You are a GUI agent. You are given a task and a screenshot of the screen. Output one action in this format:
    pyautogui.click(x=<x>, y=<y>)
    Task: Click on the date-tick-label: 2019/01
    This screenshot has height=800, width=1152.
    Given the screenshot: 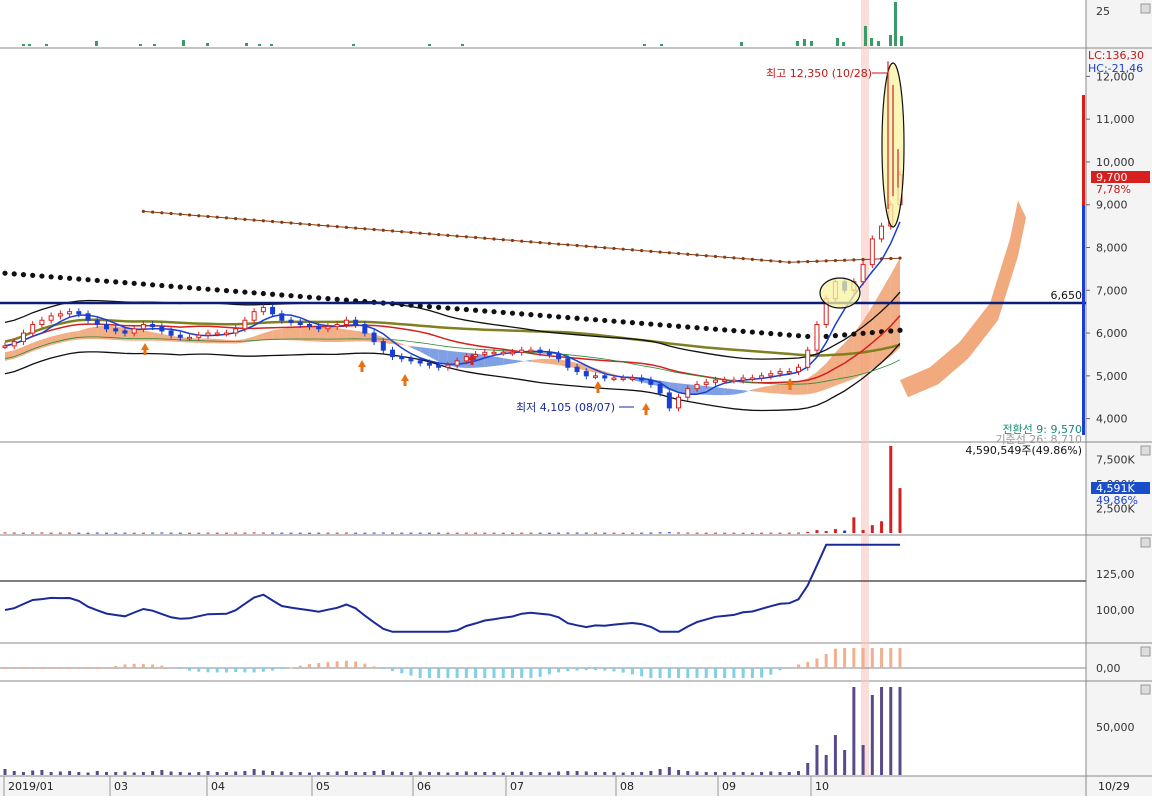 What is the action you would take?
    pyautogui.click(x=31, y=786)
    